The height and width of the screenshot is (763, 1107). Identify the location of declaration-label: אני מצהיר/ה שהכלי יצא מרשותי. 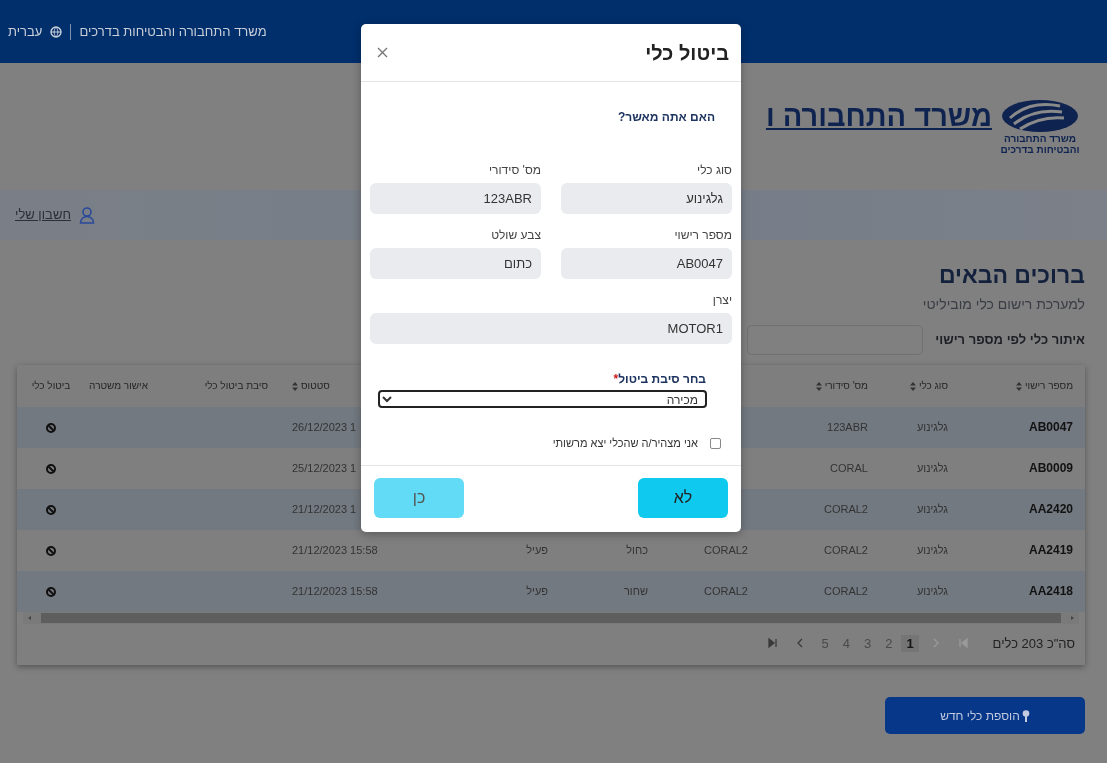
(625, 443).